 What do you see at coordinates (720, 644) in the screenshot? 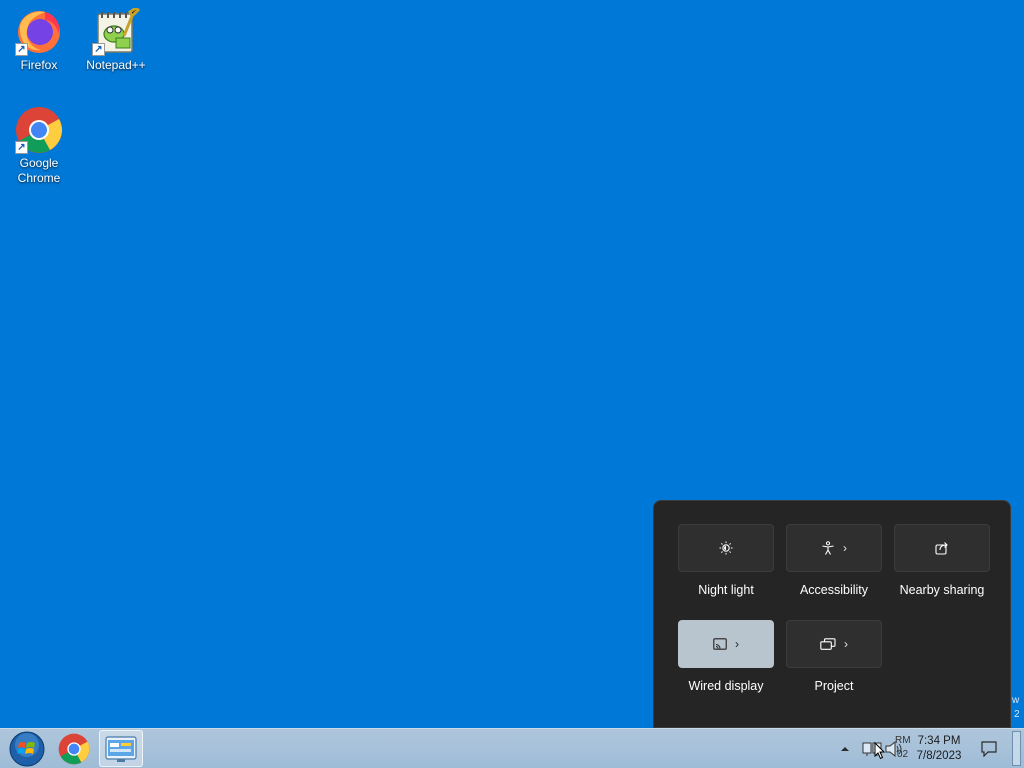
I see `cast-icon` at bounding box center [720, 644].